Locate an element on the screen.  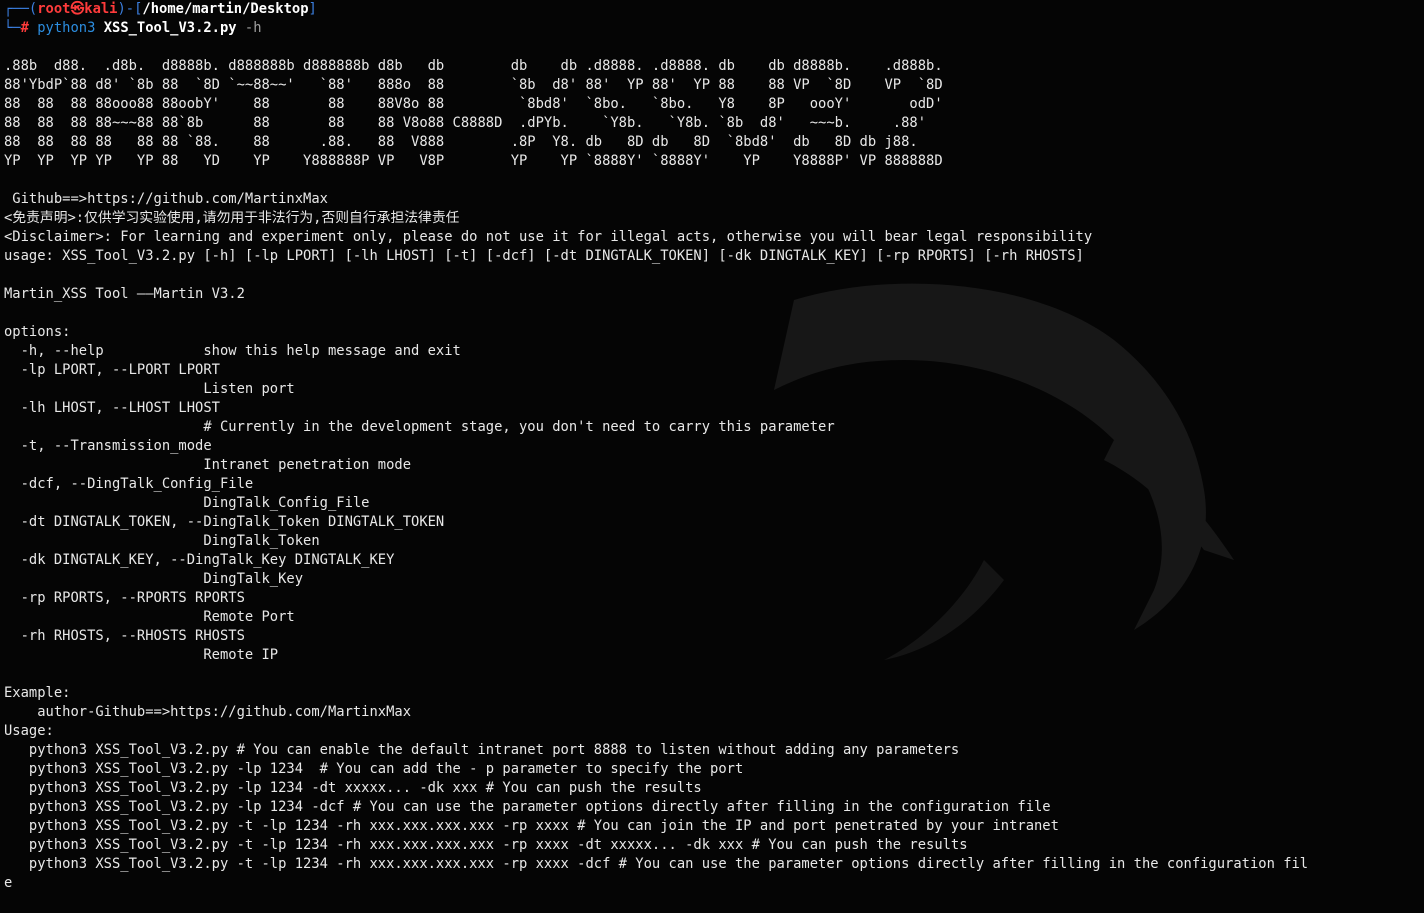
output-line: DingTalk_Key is located at coordinates (154, 579).